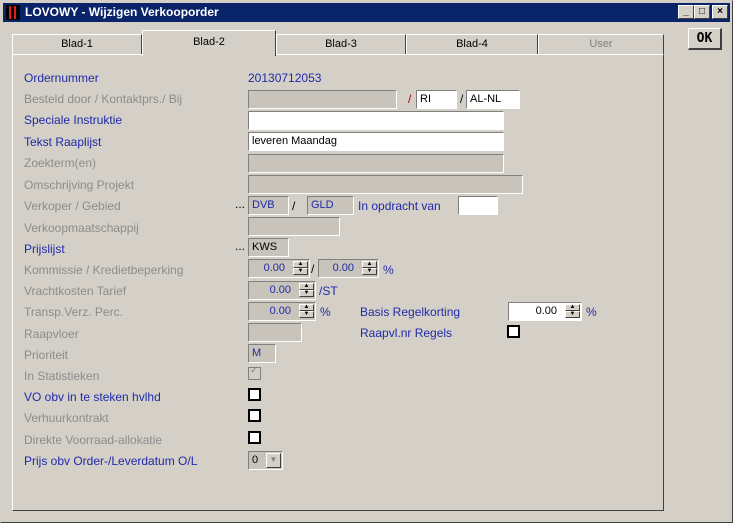  Describe the element at coordinates (268, 247) in the screenshot. I see `prijslijst-field: KWS` at that location.